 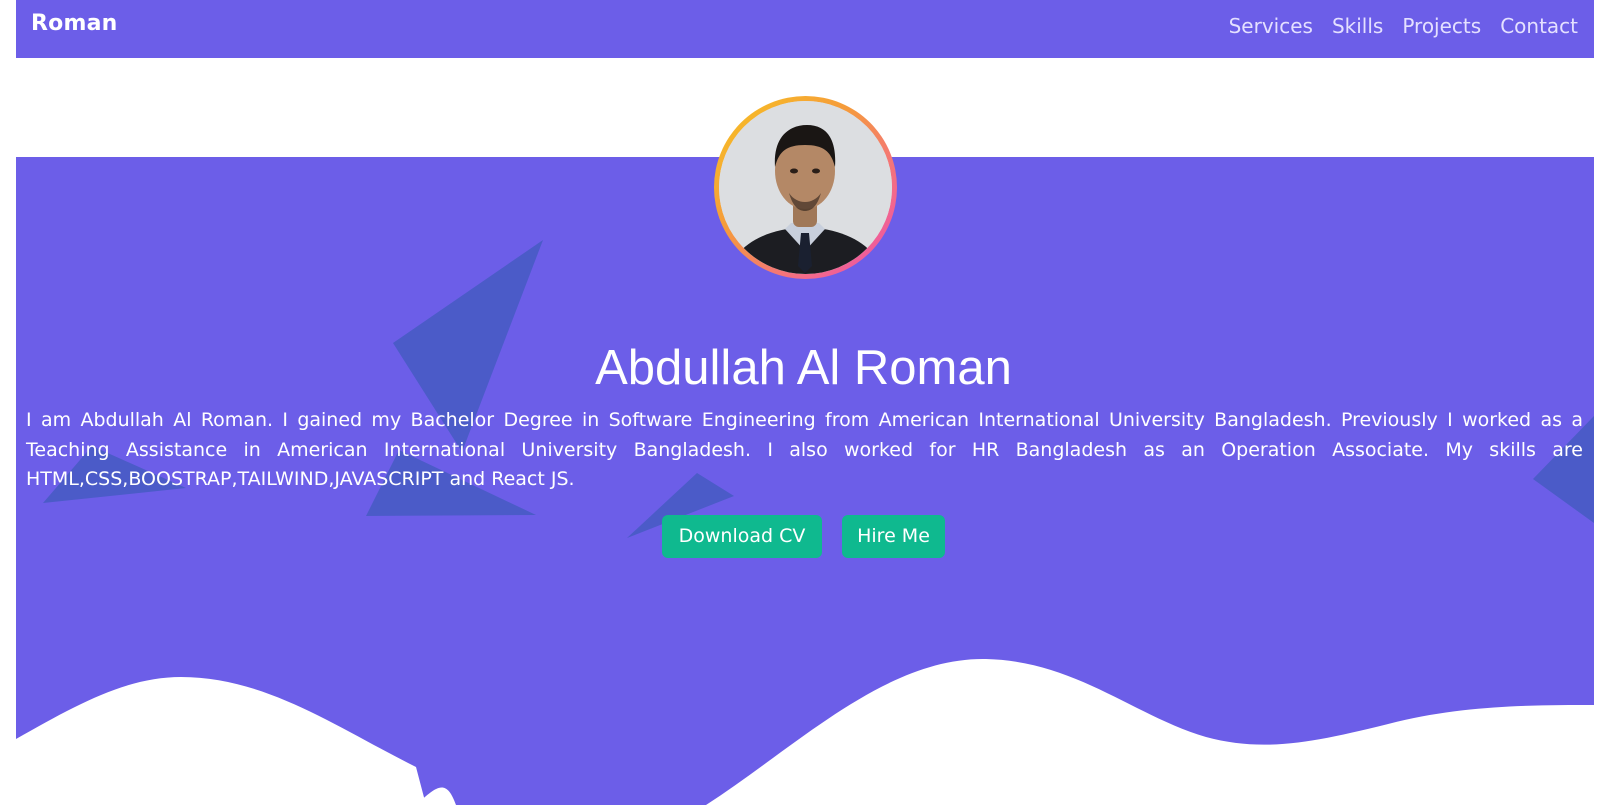 What do you see at coordinates (1441, 26) in the screenshot?
I see `nav-link-projects: Projects` at bounding box center [1441, 26].